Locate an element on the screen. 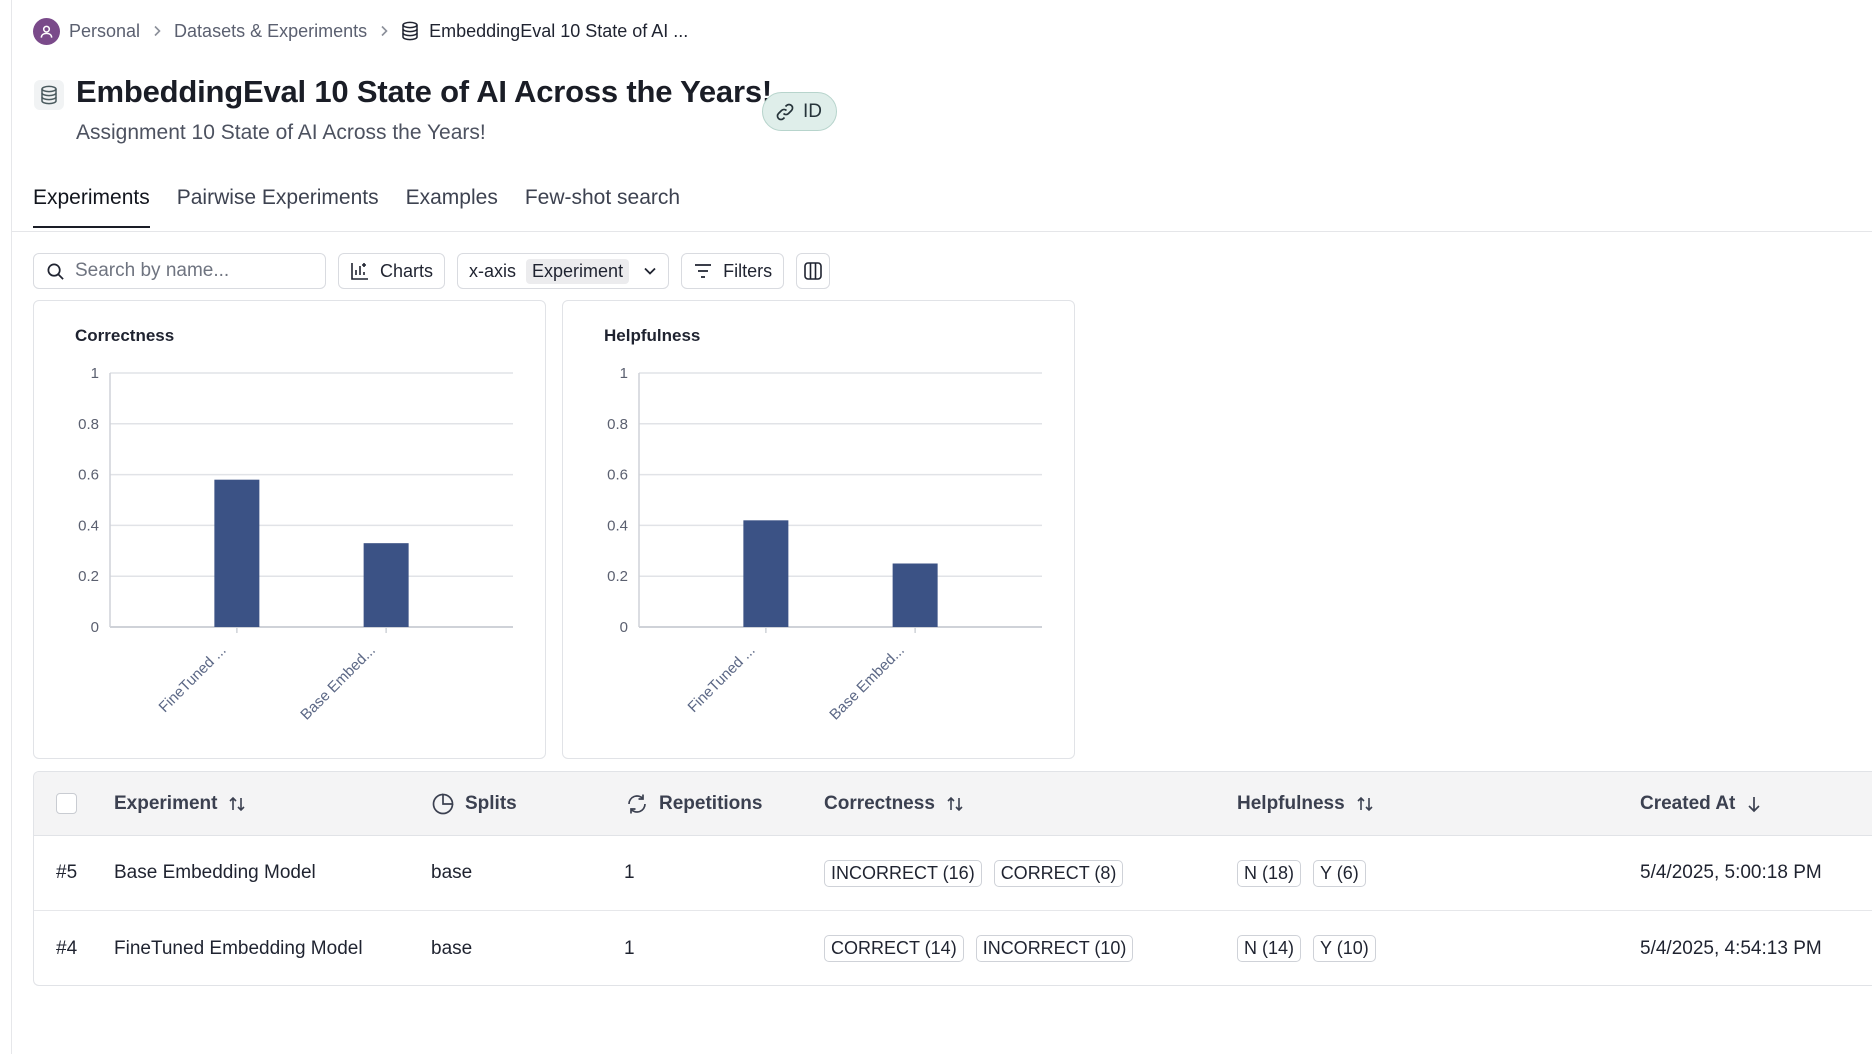  select-all-cell is located at coordinates (66, 803).